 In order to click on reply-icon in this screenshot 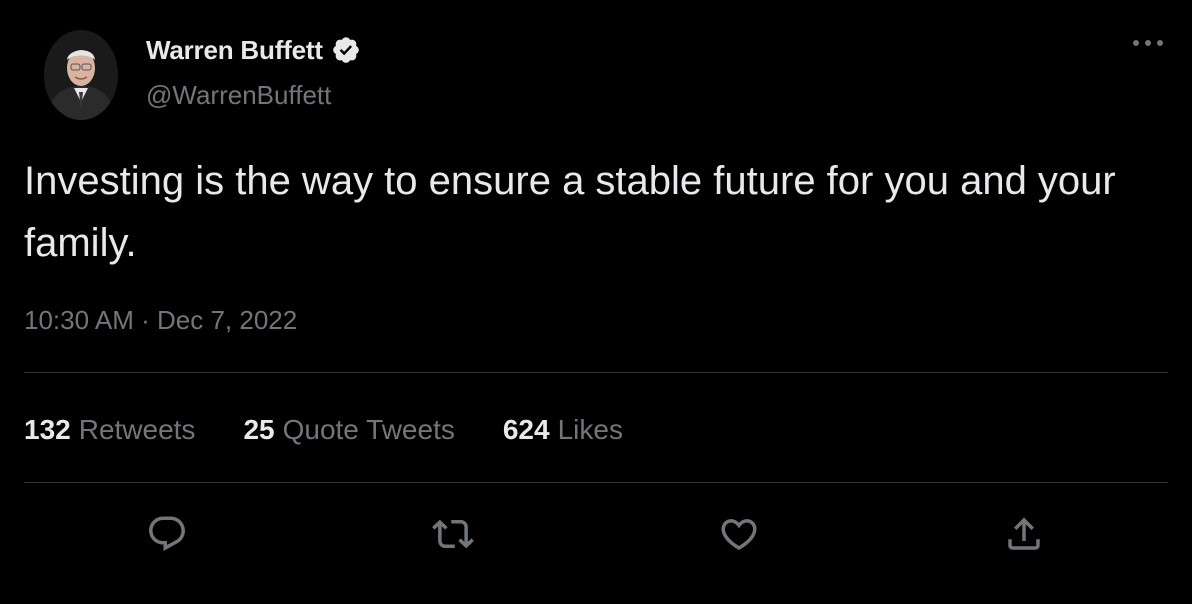, I will do `click(167, 533)`.